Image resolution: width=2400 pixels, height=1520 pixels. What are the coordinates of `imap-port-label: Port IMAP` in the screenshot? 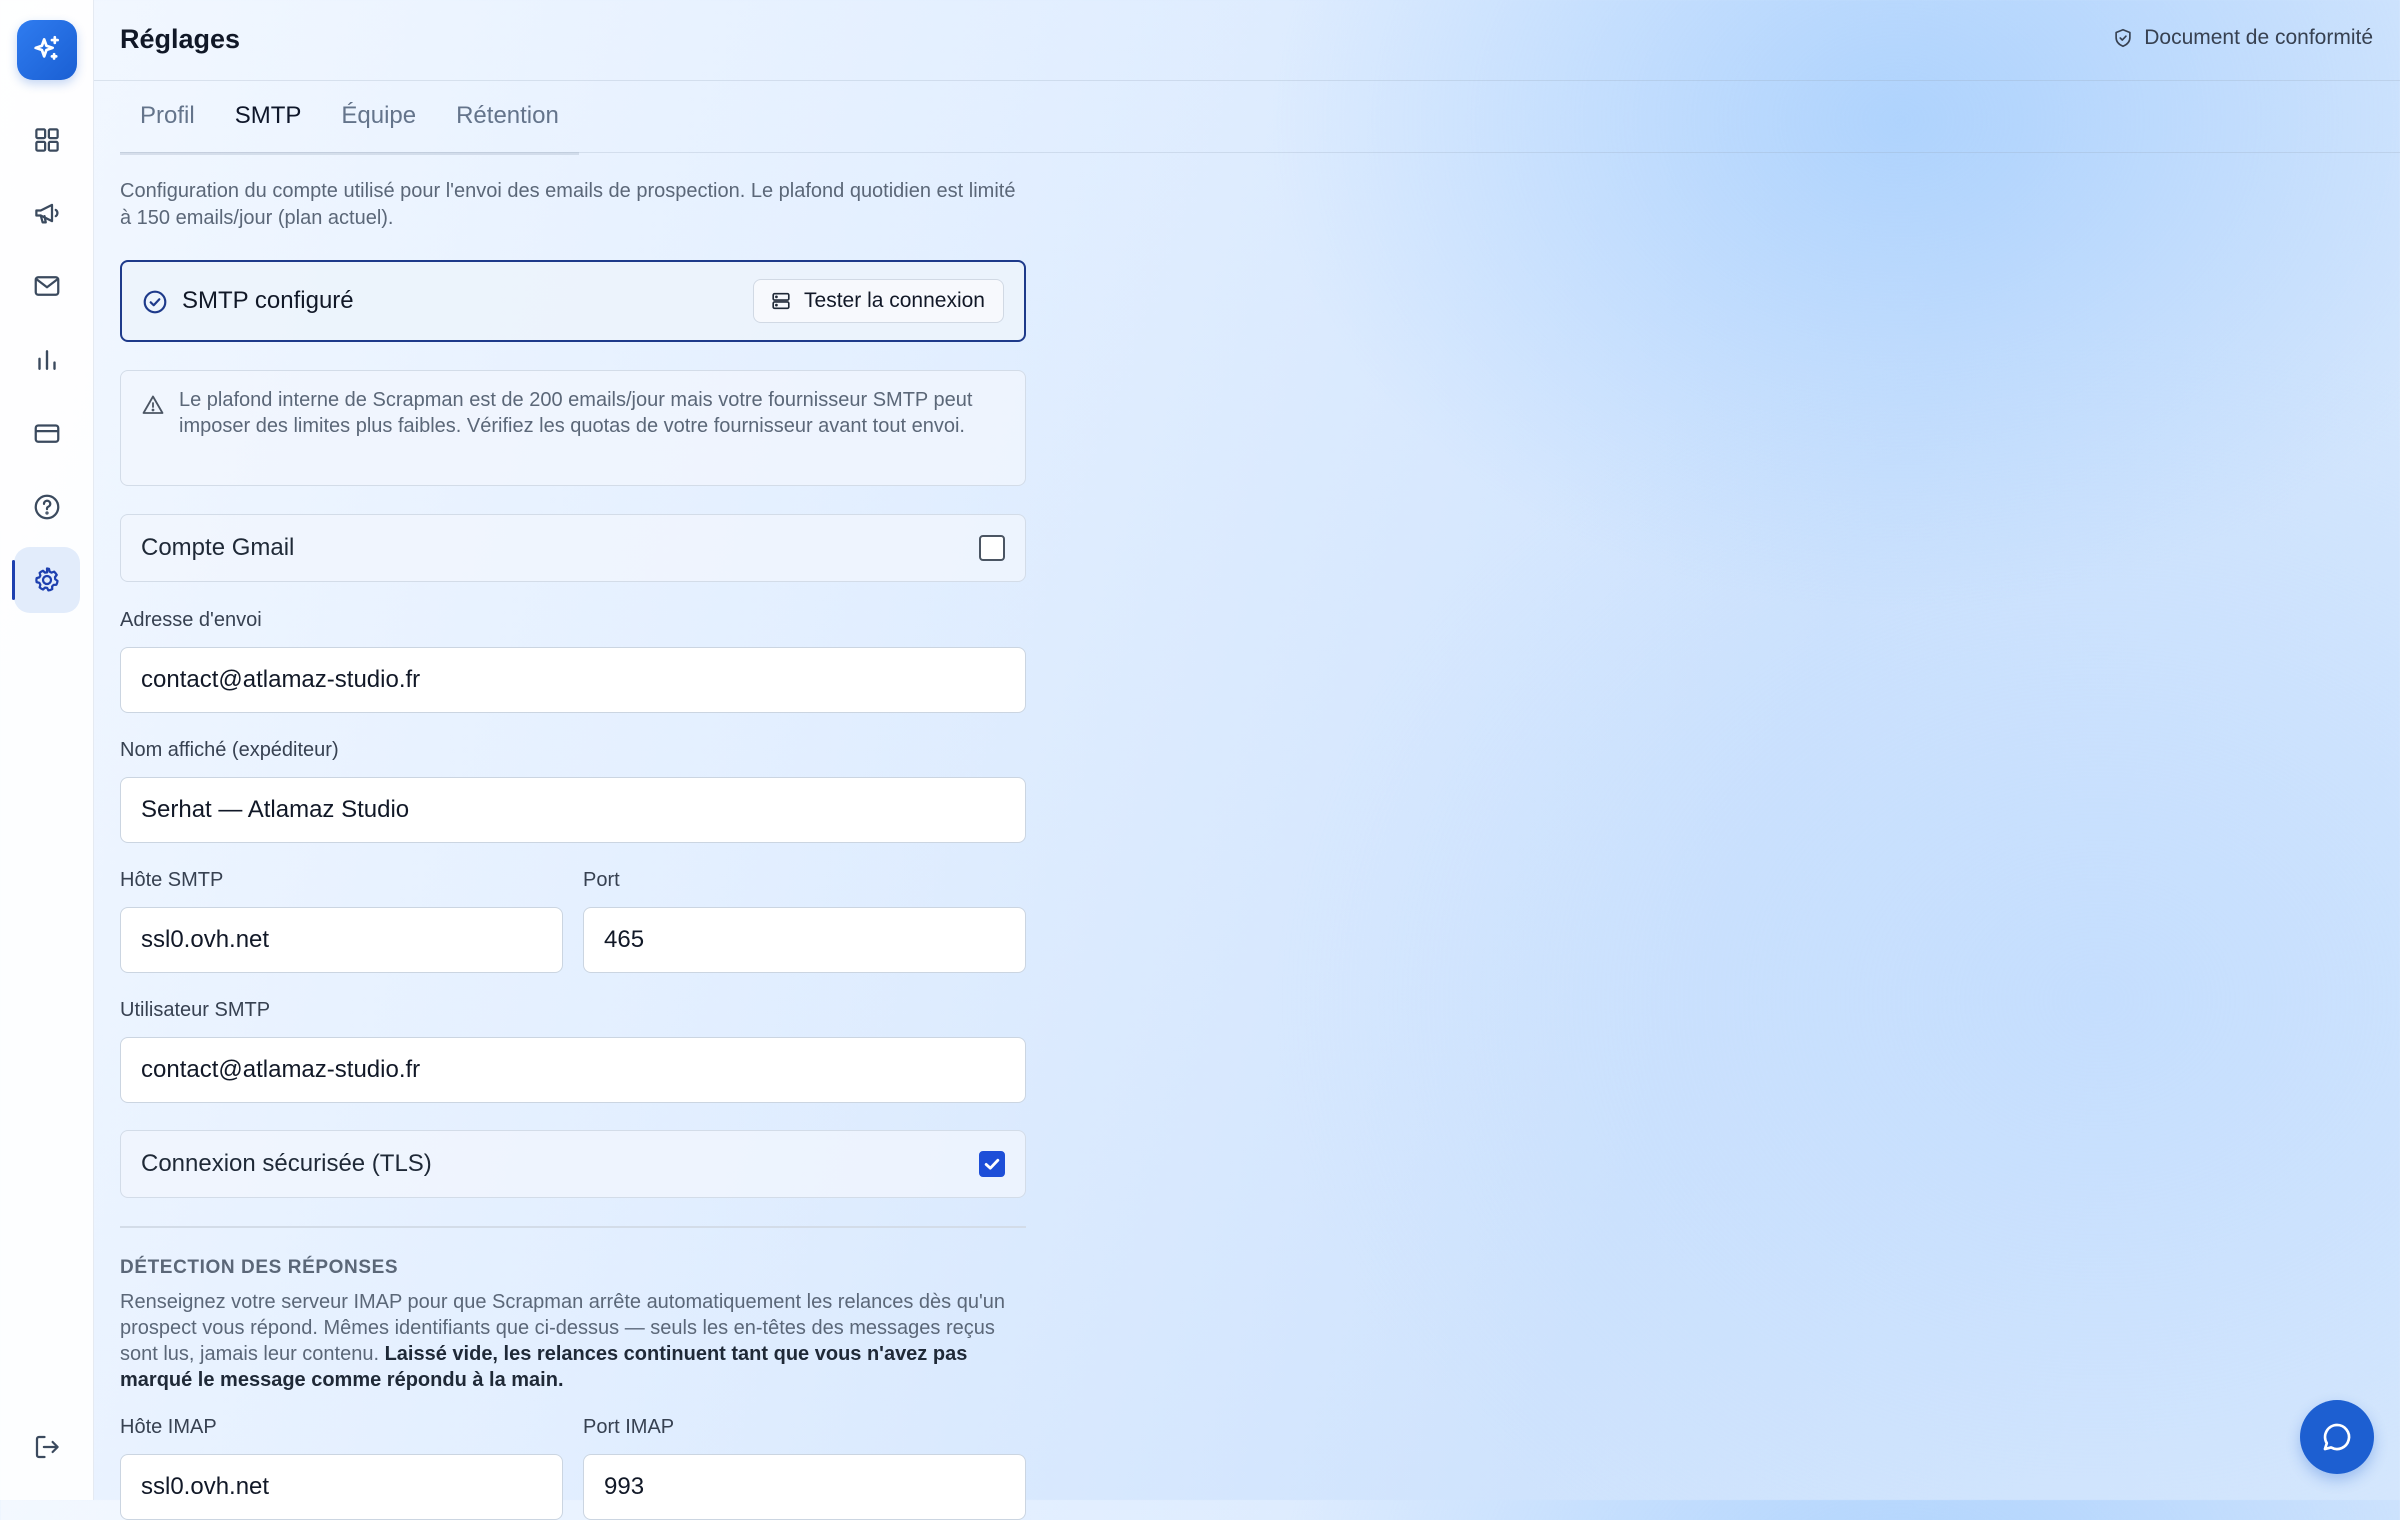 It's located at (629, 1427).